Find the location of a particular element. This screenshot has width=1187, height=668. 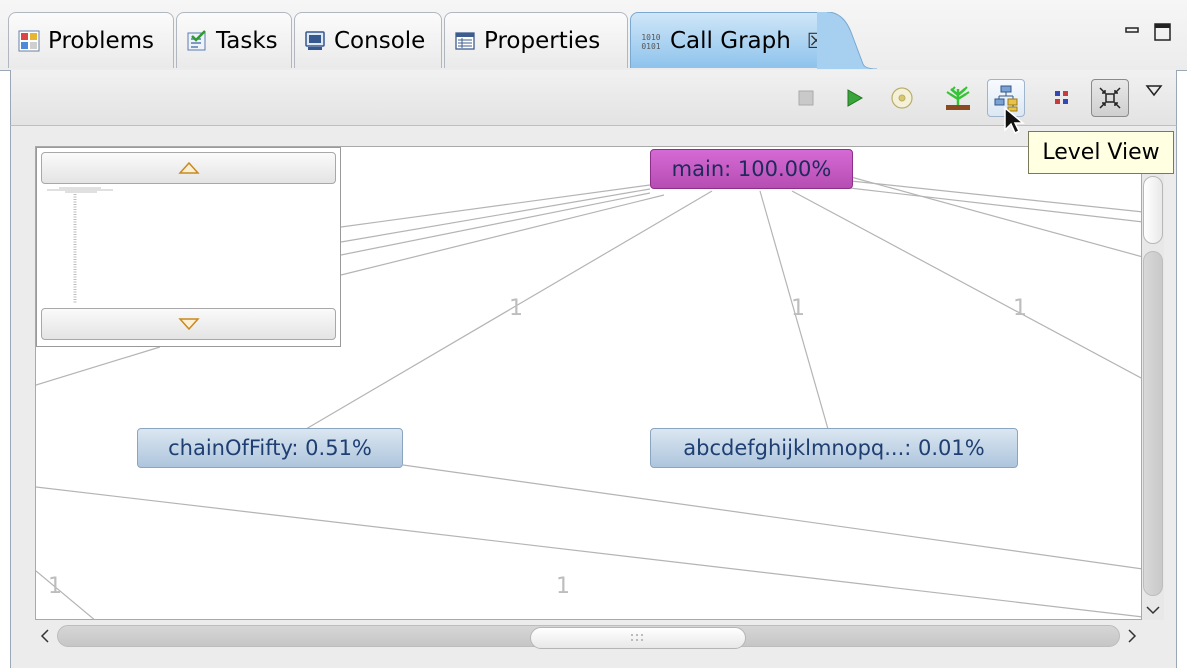

tab-console: Console is located at coordinates (368, 40).